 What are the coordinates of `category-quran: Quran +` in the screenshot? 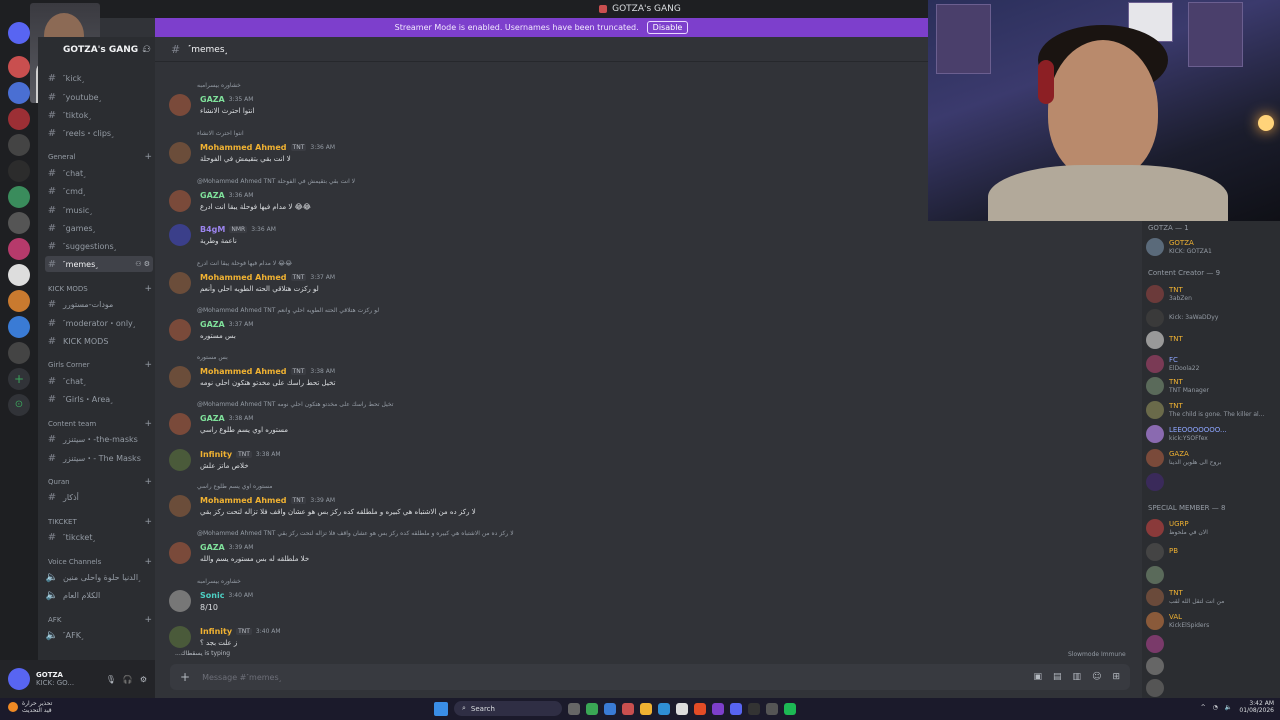 It's located at (100, 482).